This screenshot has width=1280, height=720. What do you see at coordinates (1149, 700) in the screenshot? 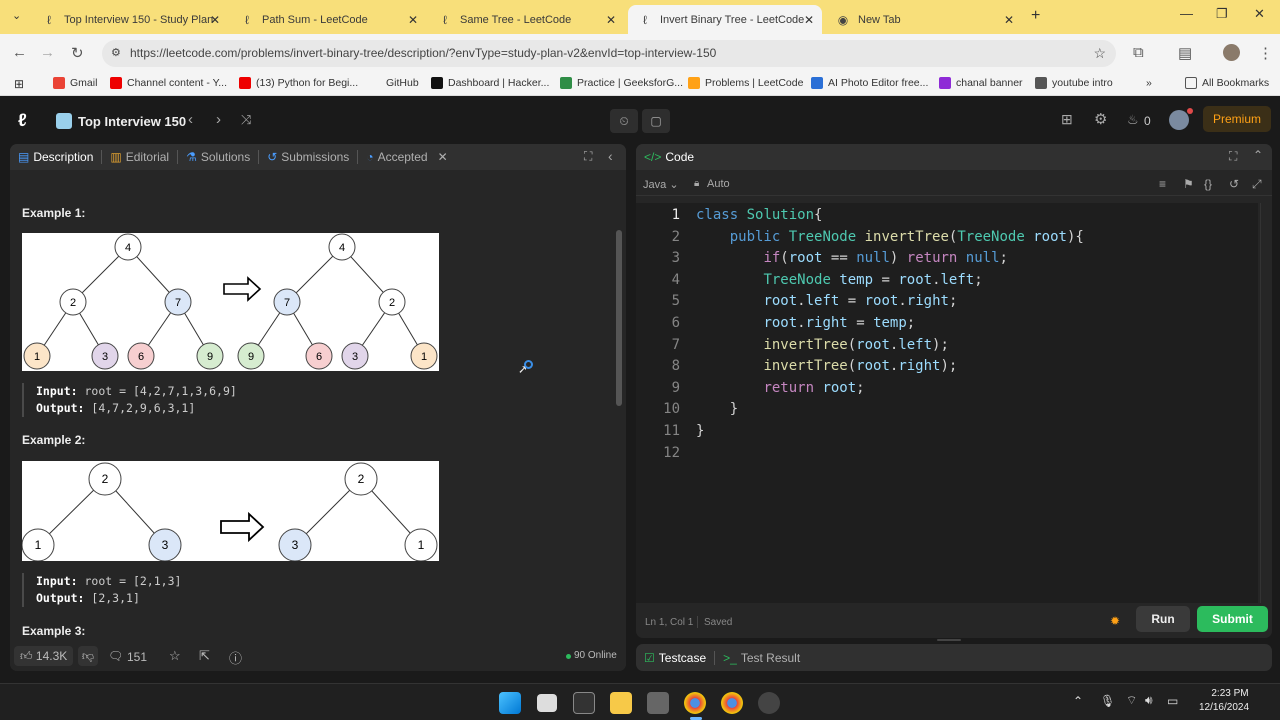
I see `volume-icon: 🔊︎` at bounding box center [1149, 700].